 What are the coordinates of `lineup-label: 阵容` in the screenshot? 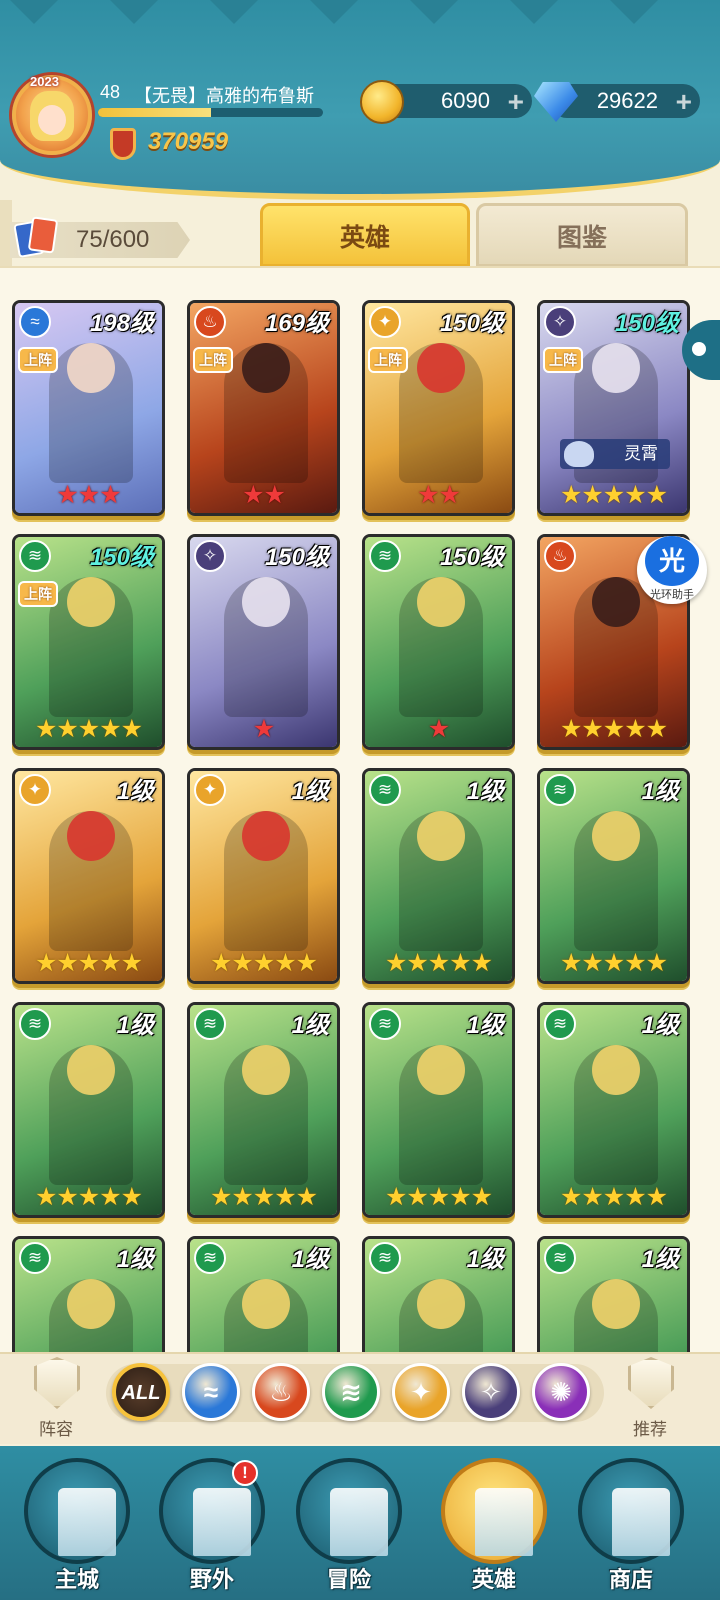 It's located at (56, 1429).